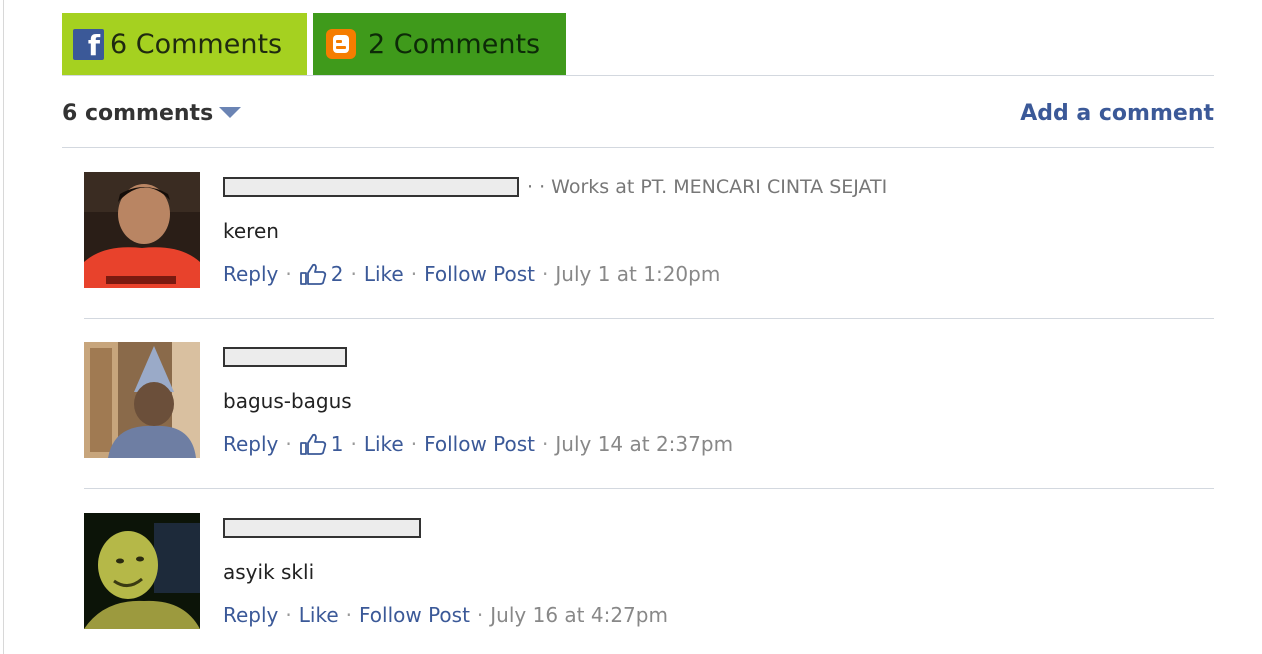 Image resolution: width=1262 pixels, height=654 pixels. Describe the element at coordinates (638, 75) in the screenshot. I see `tabs-divider` at that location.